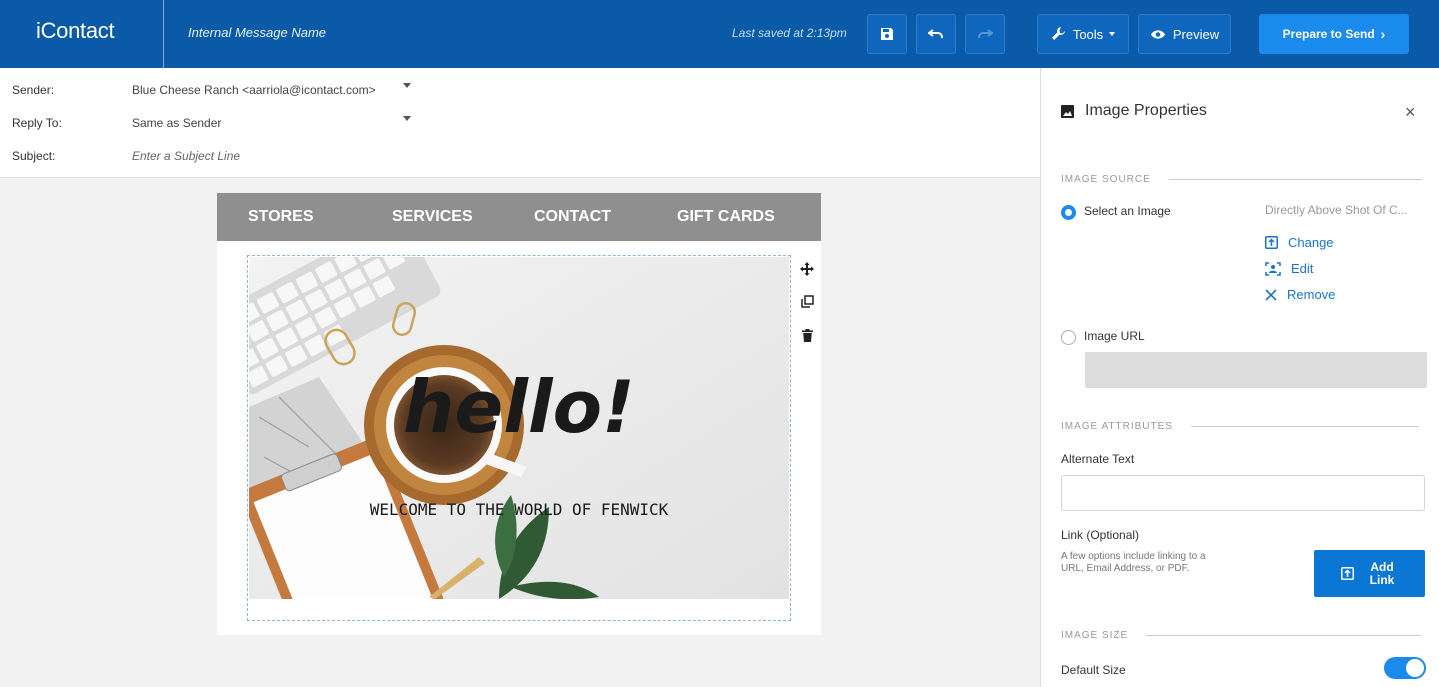  Describe the element at coordinates (1410, 112) in the screenshot. I see `close-icon: ×` at that location.